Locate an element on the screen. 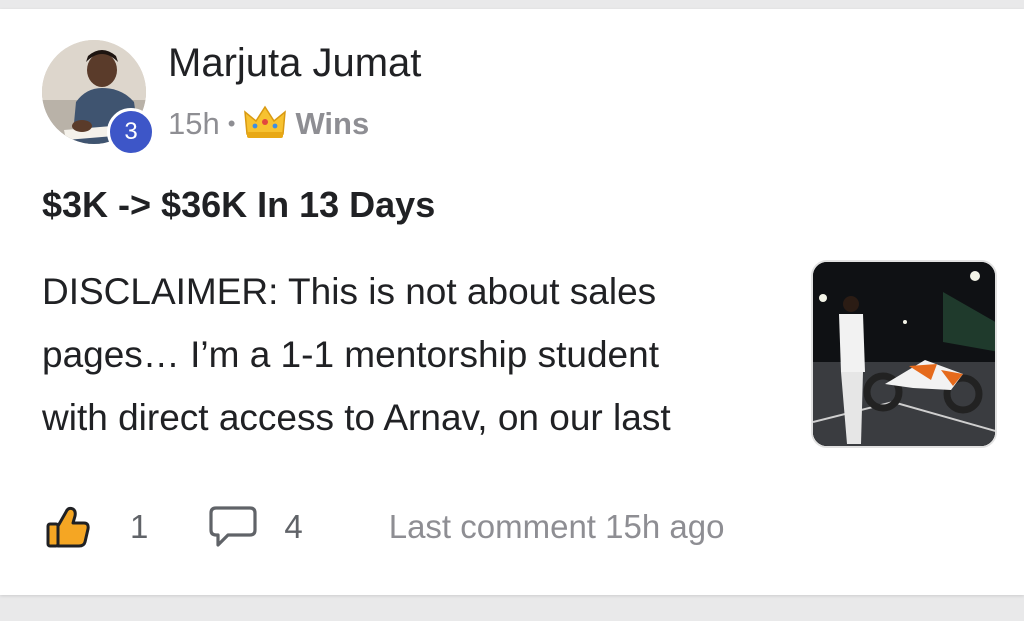  author-avatar-group: 3 is located at coordinates (98, 98).